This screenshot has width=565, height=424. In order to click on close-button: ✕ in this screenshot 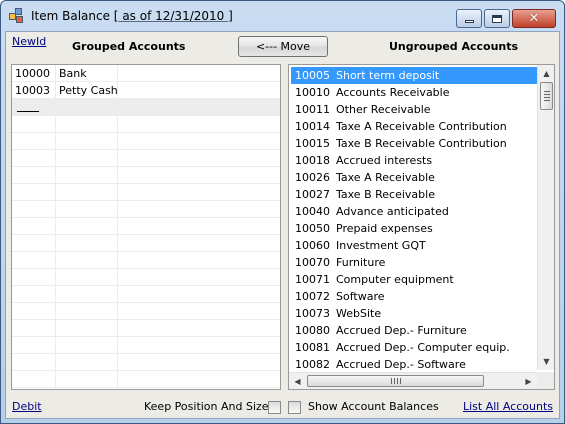, I will do `click(534, 18)`.